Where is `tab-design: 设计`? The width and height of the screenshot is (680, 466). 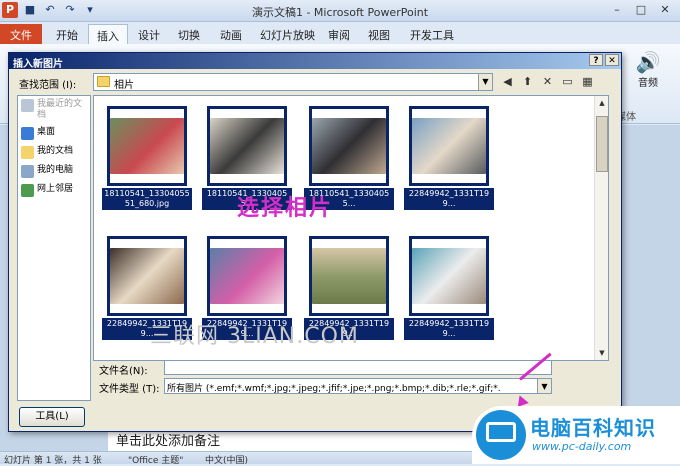
tab-design: 设计 is located at coordinates (149, 34).